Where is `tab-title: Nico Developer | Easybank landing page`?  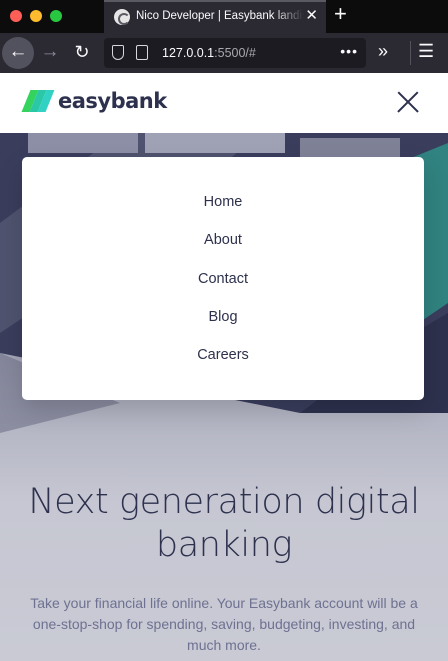
tab-title: Nico Developer | Easybank landing page is located at coordinates (220, 16).